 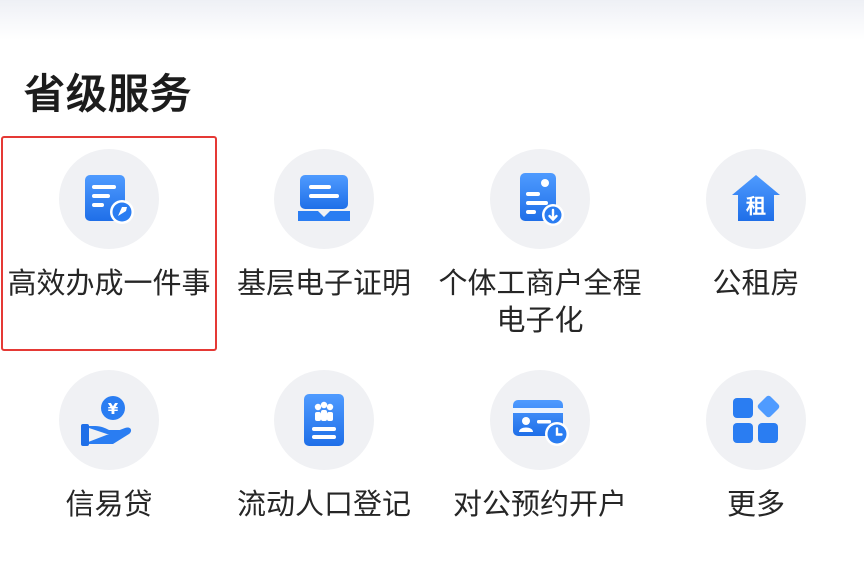 I want to click on document-rocket-icon, so click(x=109, y=199).